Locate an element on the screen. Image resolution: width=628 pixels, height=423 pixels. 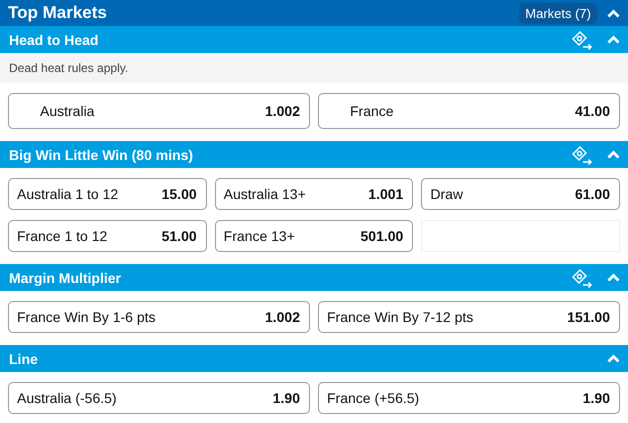
odds-button: France 13+ 501.00 is located at coordinates (314, 236).